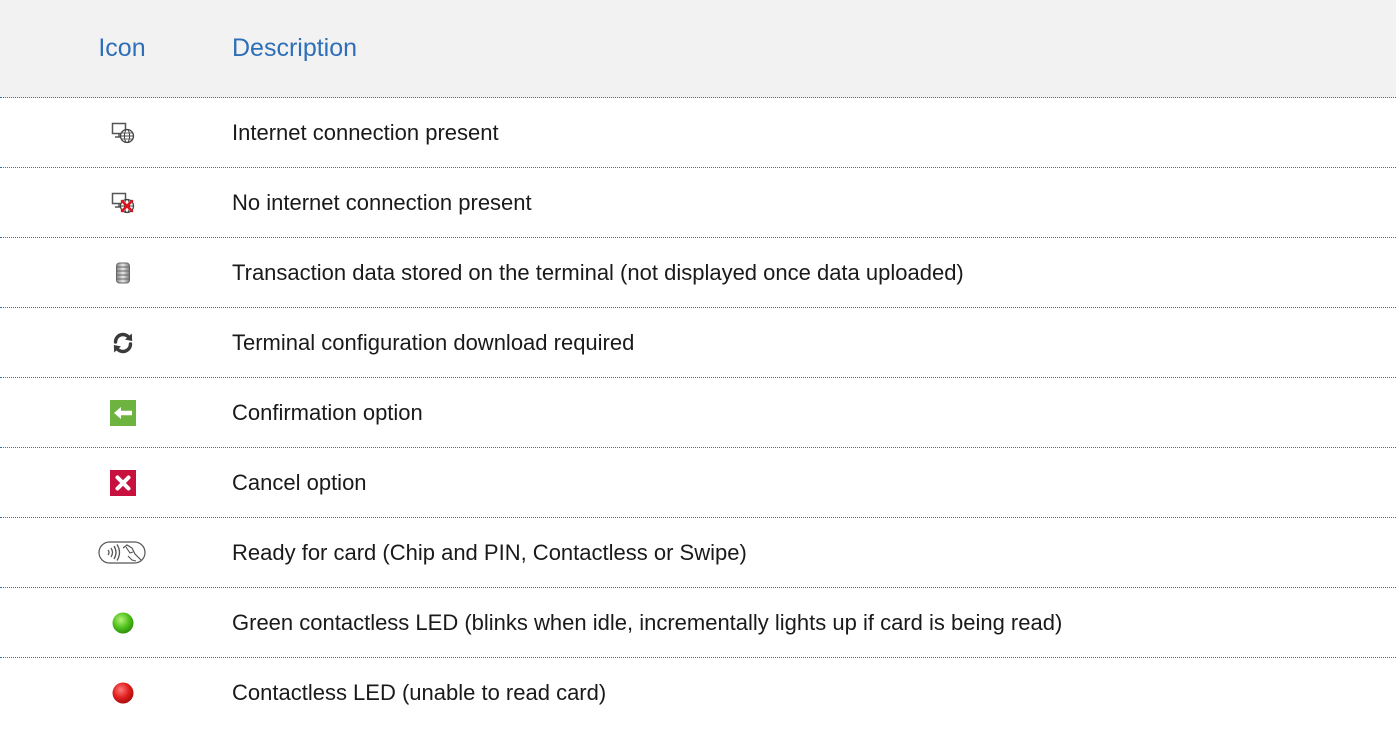 Image resolution: width=1396 pixels, height=735 pixels. I want to click on row-description: Cancel option, so click(299, 482).